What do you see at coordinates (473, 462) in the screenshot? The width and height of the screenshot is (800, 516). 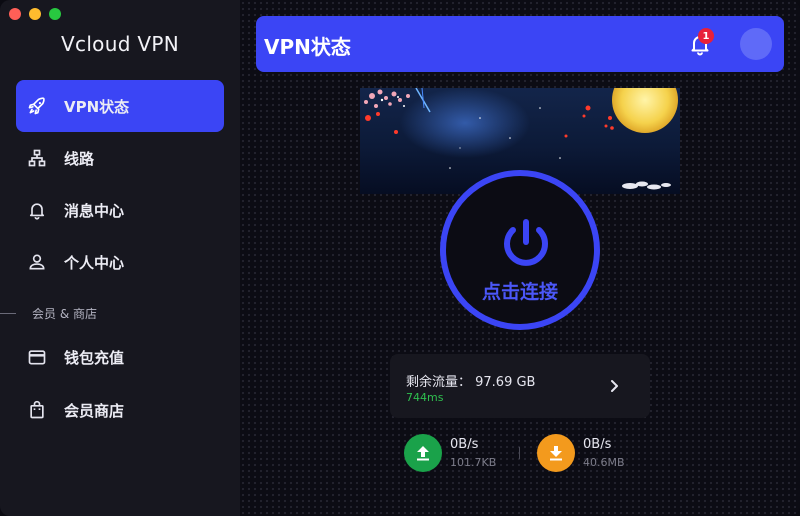 I see `upload-total: 101.7KB` at bounding box center [473, 462].